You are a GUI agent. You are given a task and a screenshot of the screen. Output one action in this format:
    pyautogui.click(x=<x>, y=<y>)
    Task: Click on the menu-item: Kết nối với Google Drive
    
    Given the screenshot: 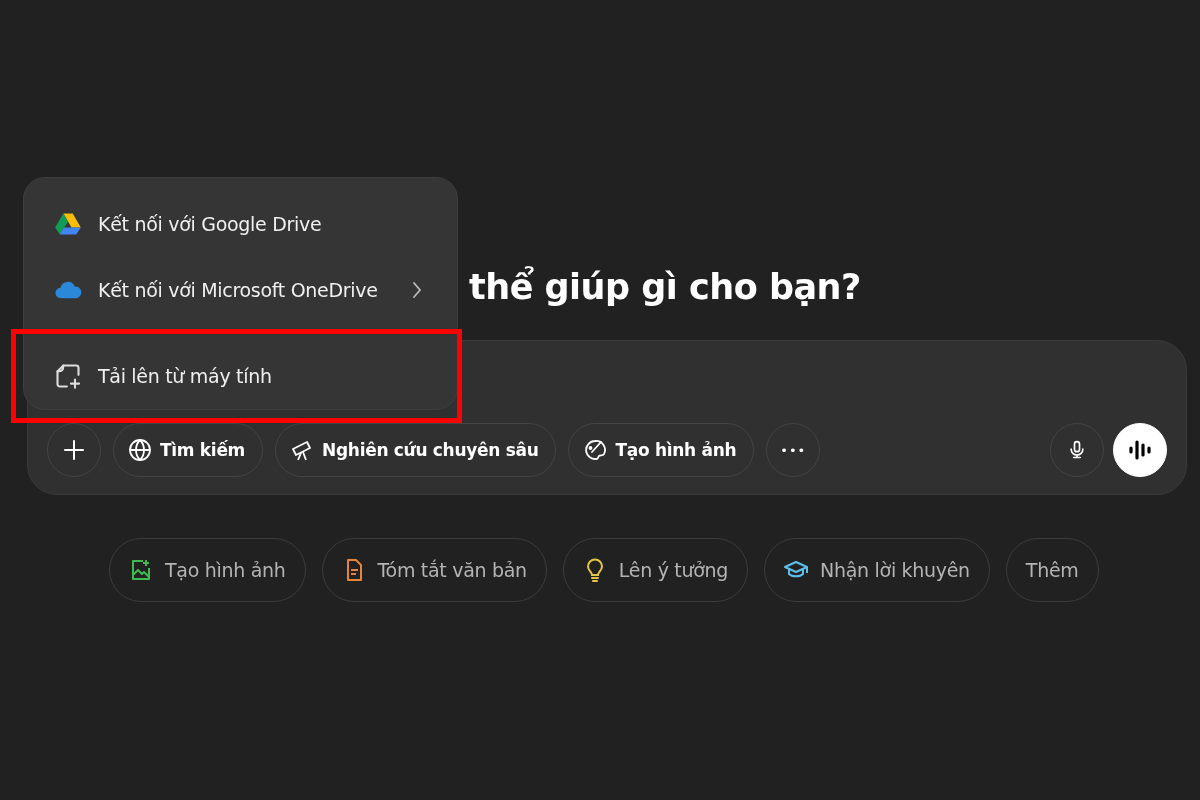 What is the action you would take?
    pyautogui.click(x=240, y=224)
    